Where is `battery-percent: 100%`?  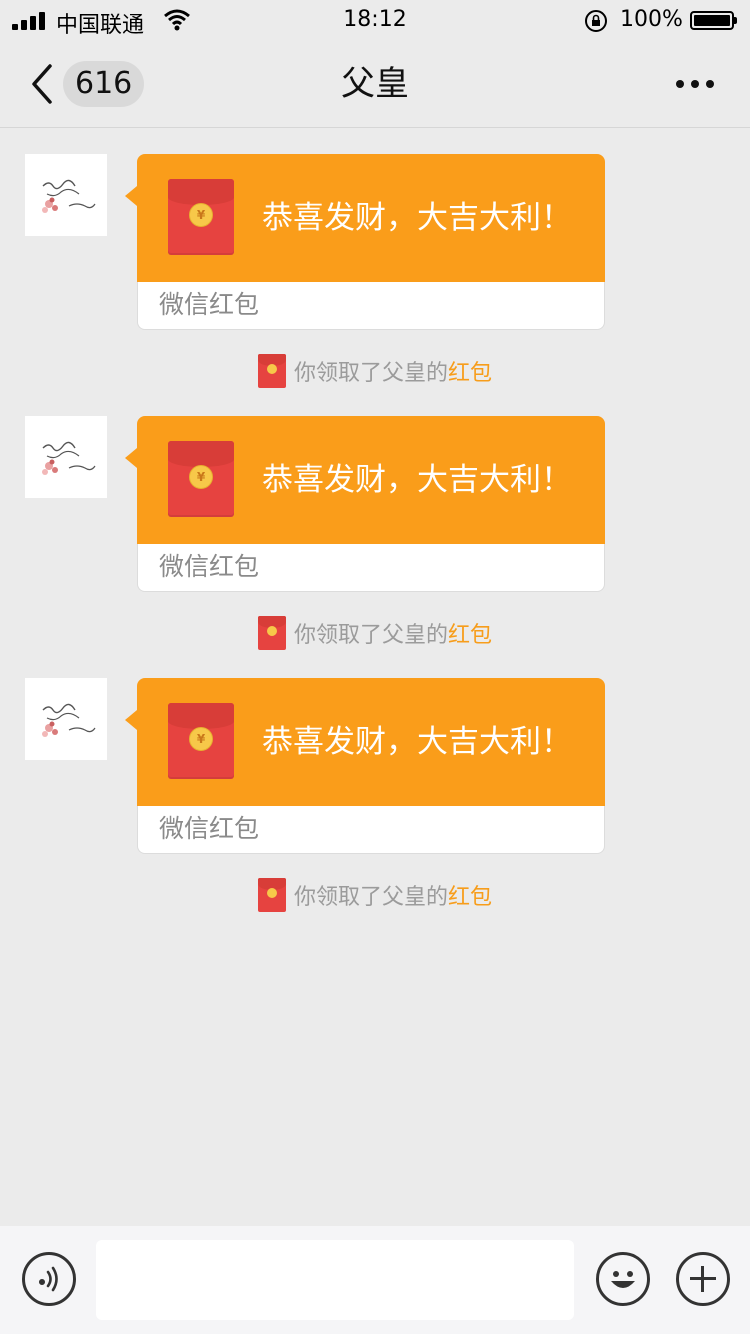 battery-percent: 100% is located at coordinates (651, 19).